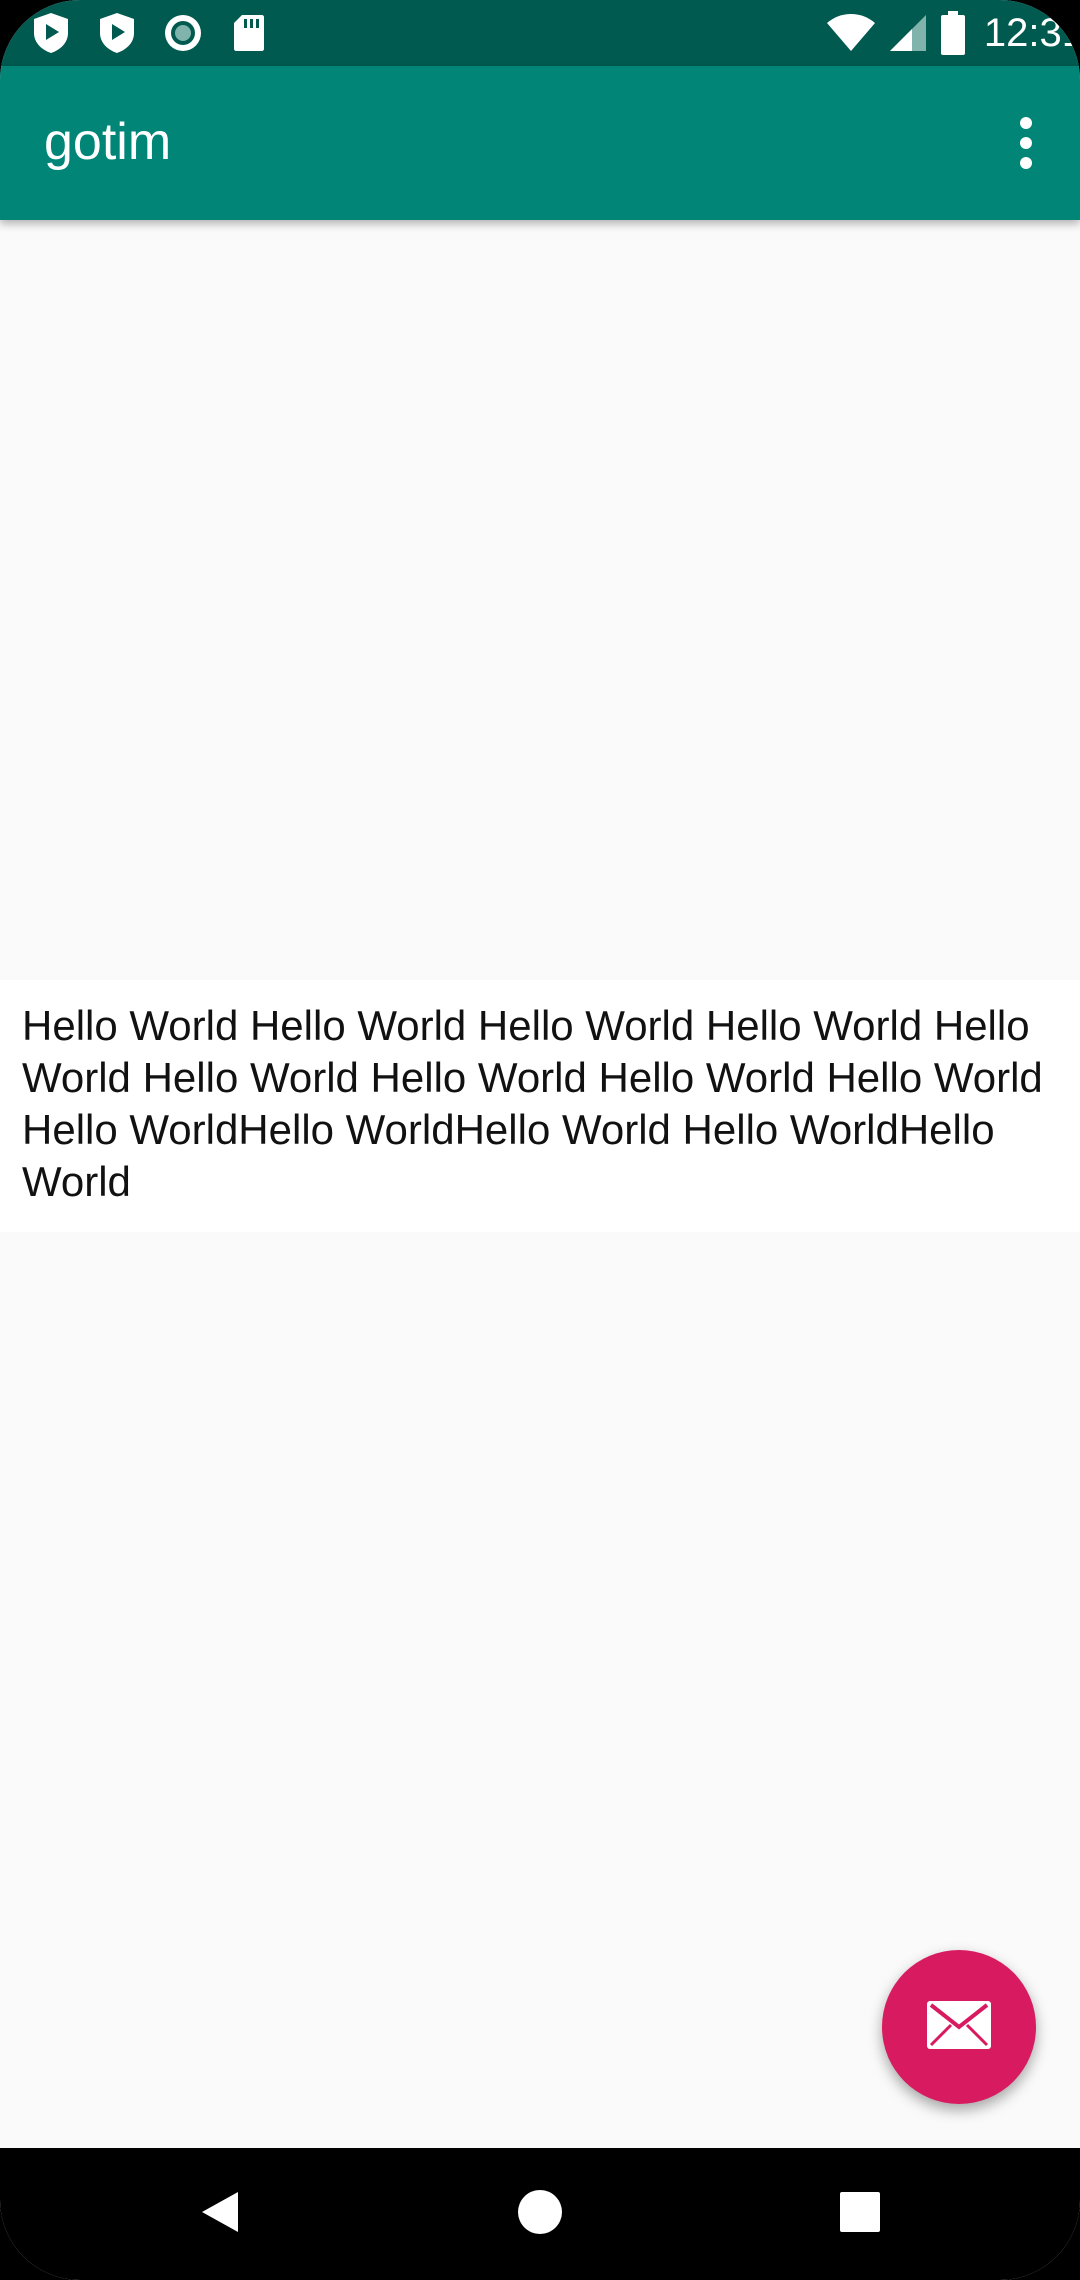  Describe the element at coordinates (540, 33) in the screenshot. I see `status-bar: 12:31` at that location.